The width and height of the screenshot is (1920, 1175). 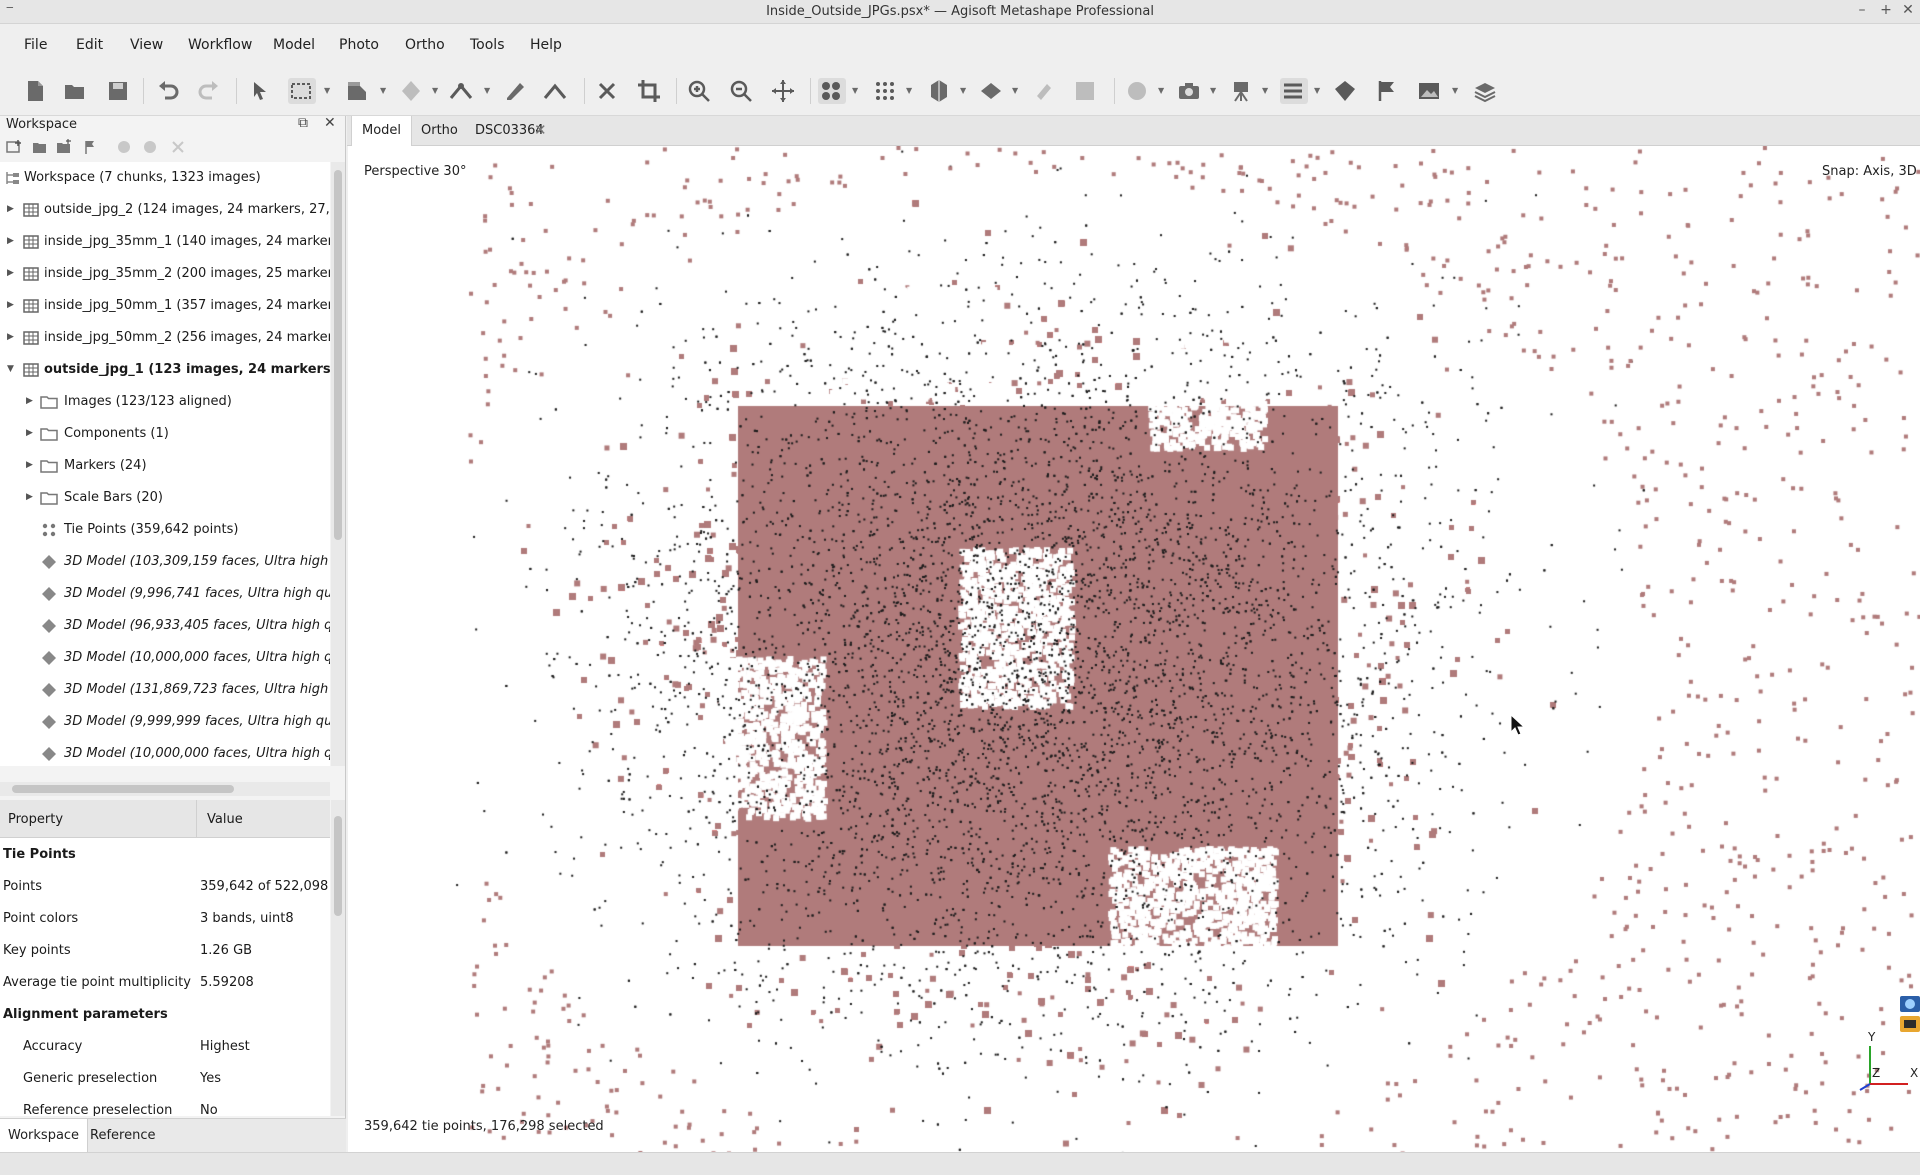 I want to click on zoom-out-icon, so click(x=742, y=91).